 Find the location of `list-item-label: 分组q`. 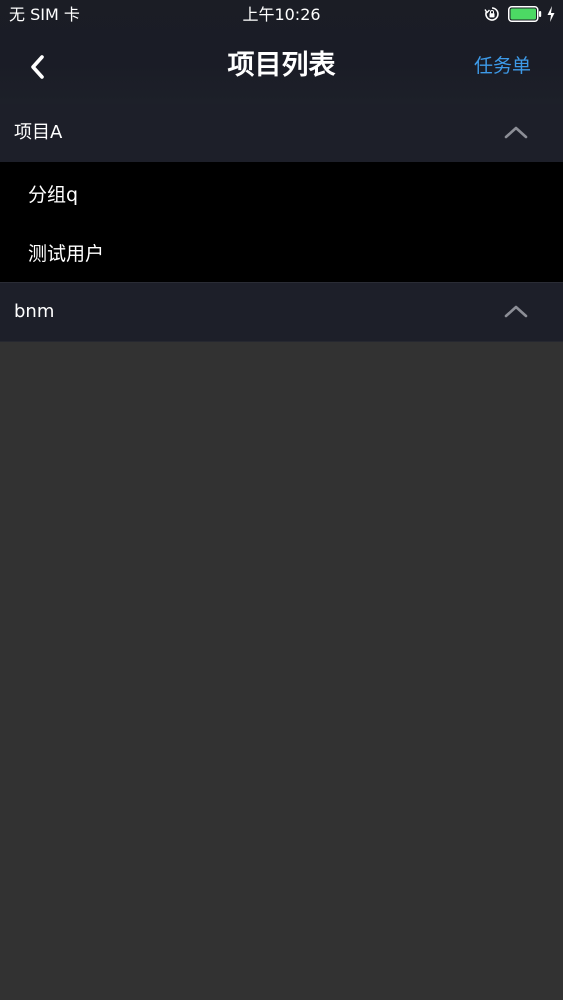

list-item-label: 分组q is located at coordinates (53, 195).